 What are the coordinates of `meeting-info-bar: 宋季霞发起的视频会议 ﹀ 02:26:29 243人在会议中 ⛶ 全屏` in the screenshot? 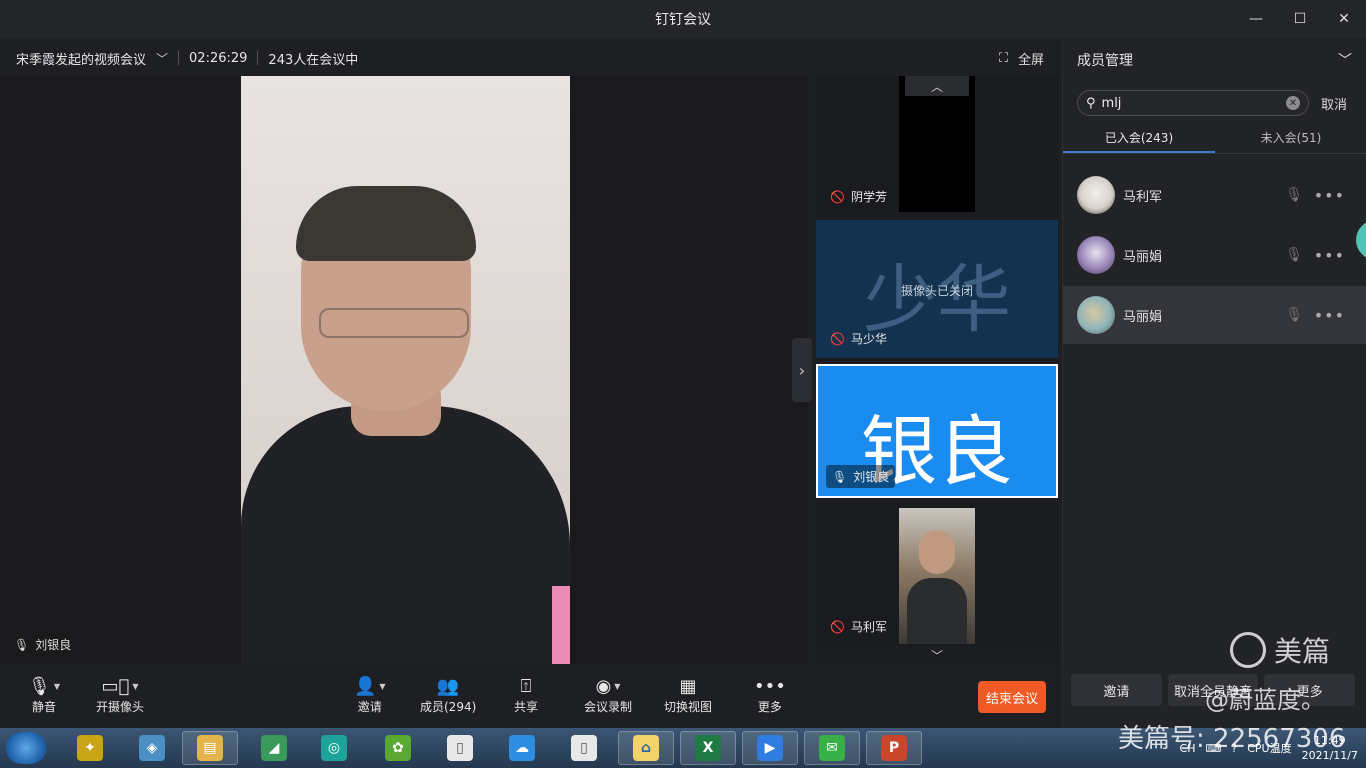 It's located at (530, 58).